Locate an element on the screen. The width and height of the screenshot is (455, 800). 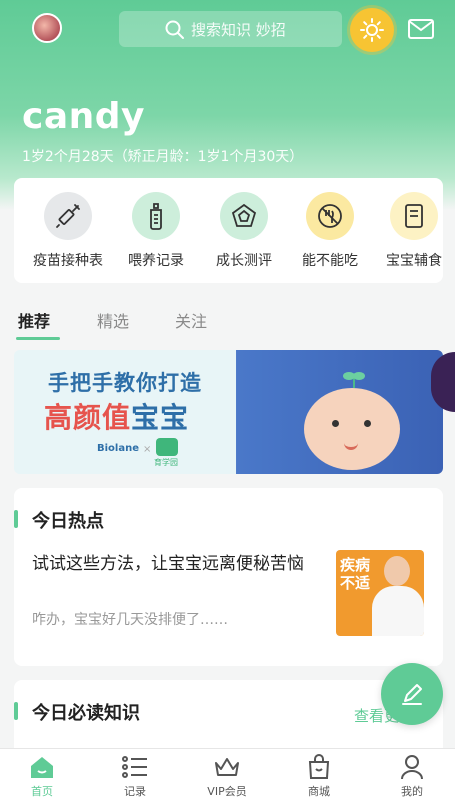
feed-tabs: 推荐 精选 关注 is located at coordinates (227, 320).